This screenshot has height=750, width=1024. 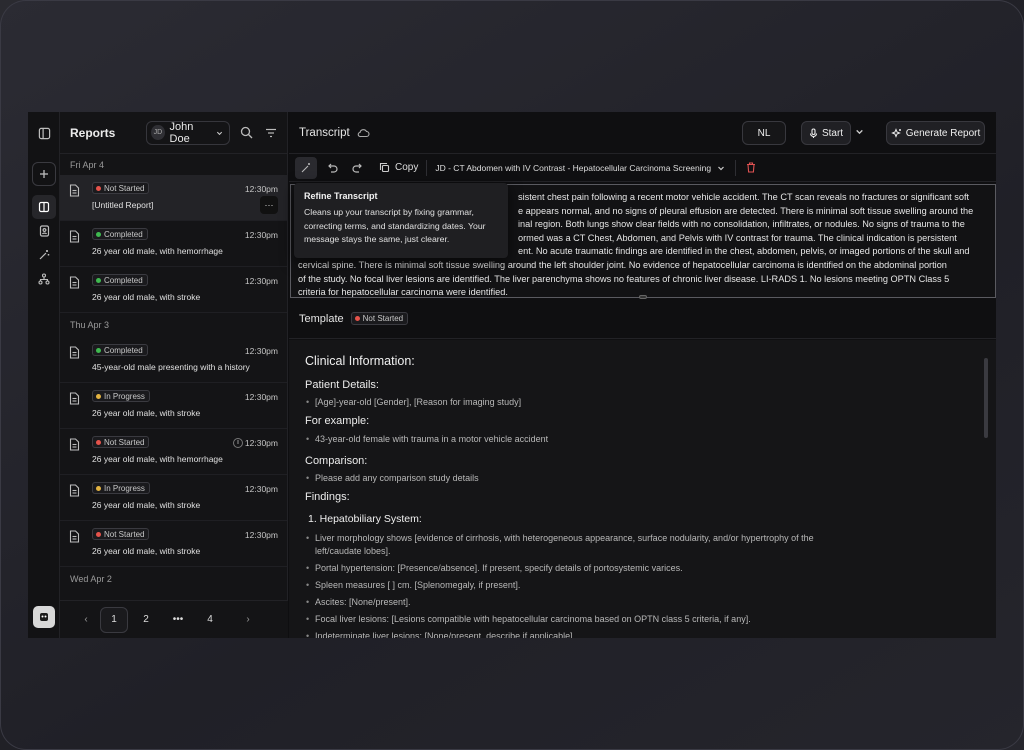 I want to click on contact-book-icon, so click(x=44, y=231).